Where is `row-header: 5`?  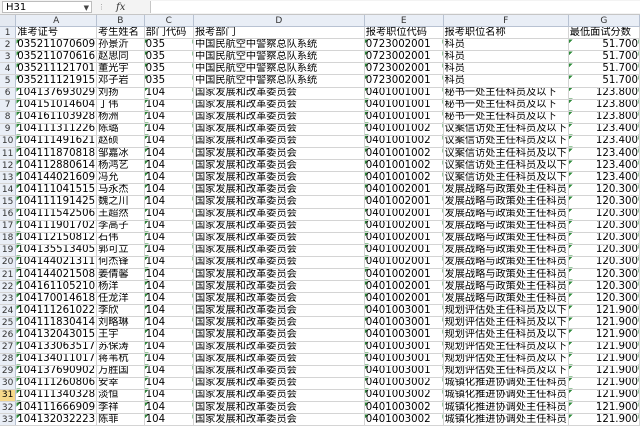
row-header: 5 is located at coordinates (8, 81).